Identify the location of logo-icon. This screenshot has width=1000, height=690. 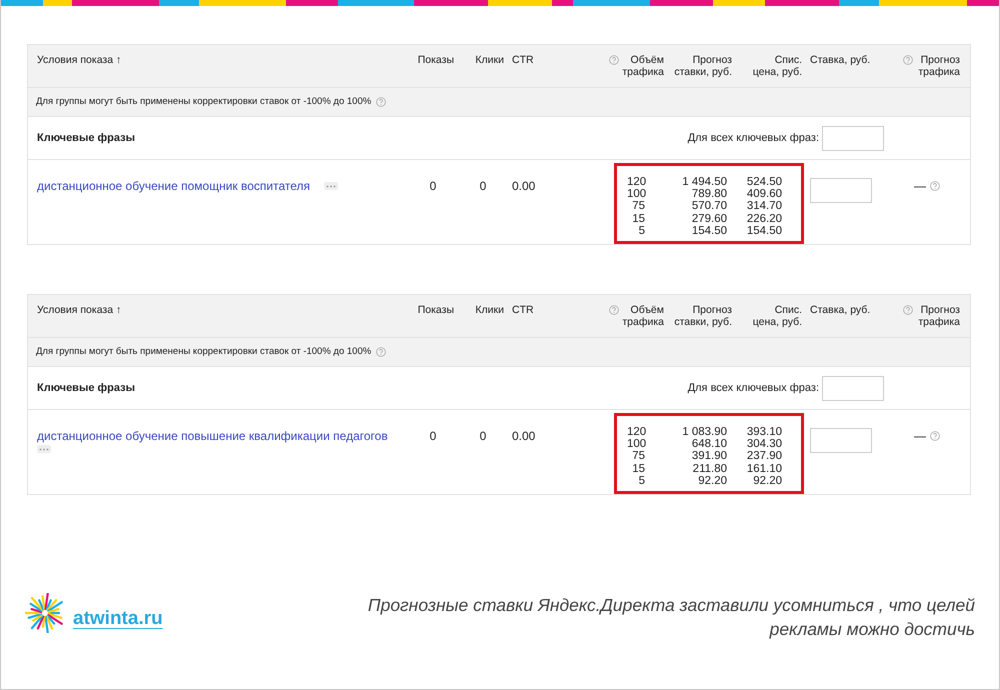
(45, 613).